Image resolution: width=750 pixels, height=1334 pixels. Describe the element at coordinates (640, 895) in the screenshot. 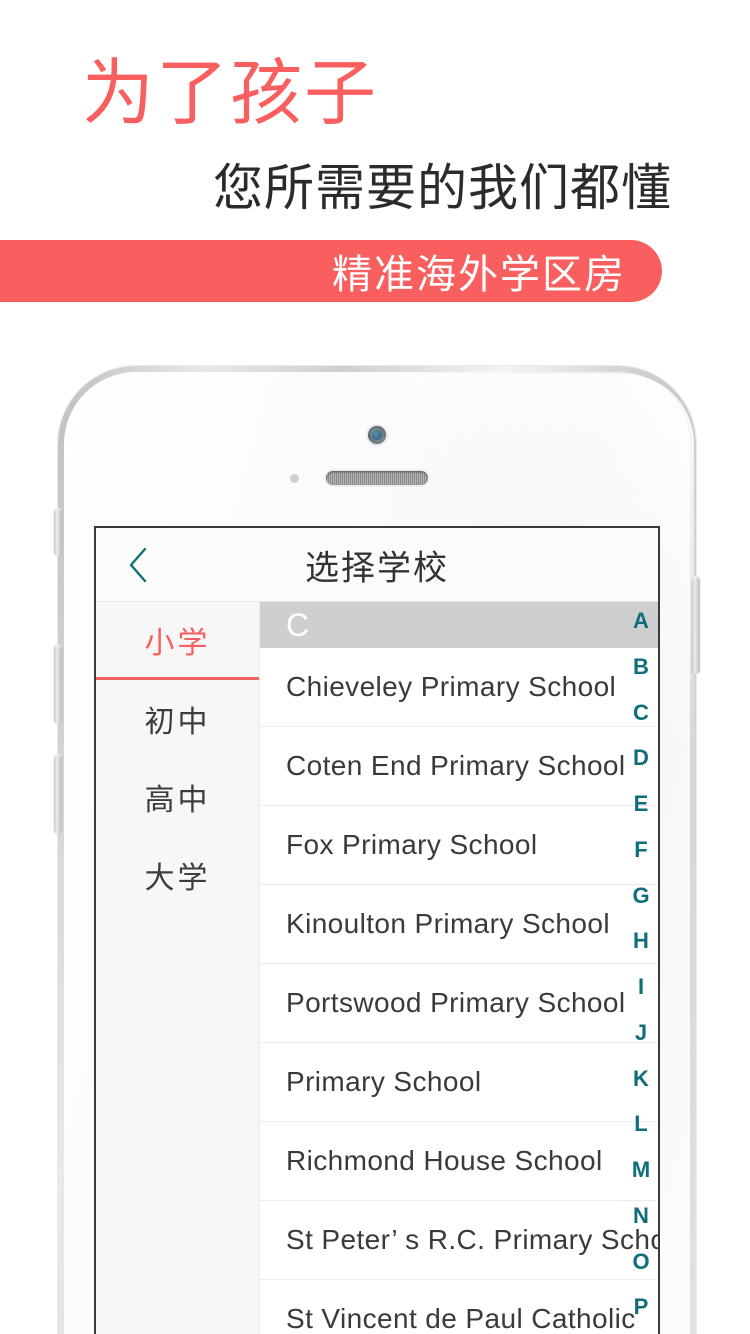

I see `alpha-index-letter: G` at that location.